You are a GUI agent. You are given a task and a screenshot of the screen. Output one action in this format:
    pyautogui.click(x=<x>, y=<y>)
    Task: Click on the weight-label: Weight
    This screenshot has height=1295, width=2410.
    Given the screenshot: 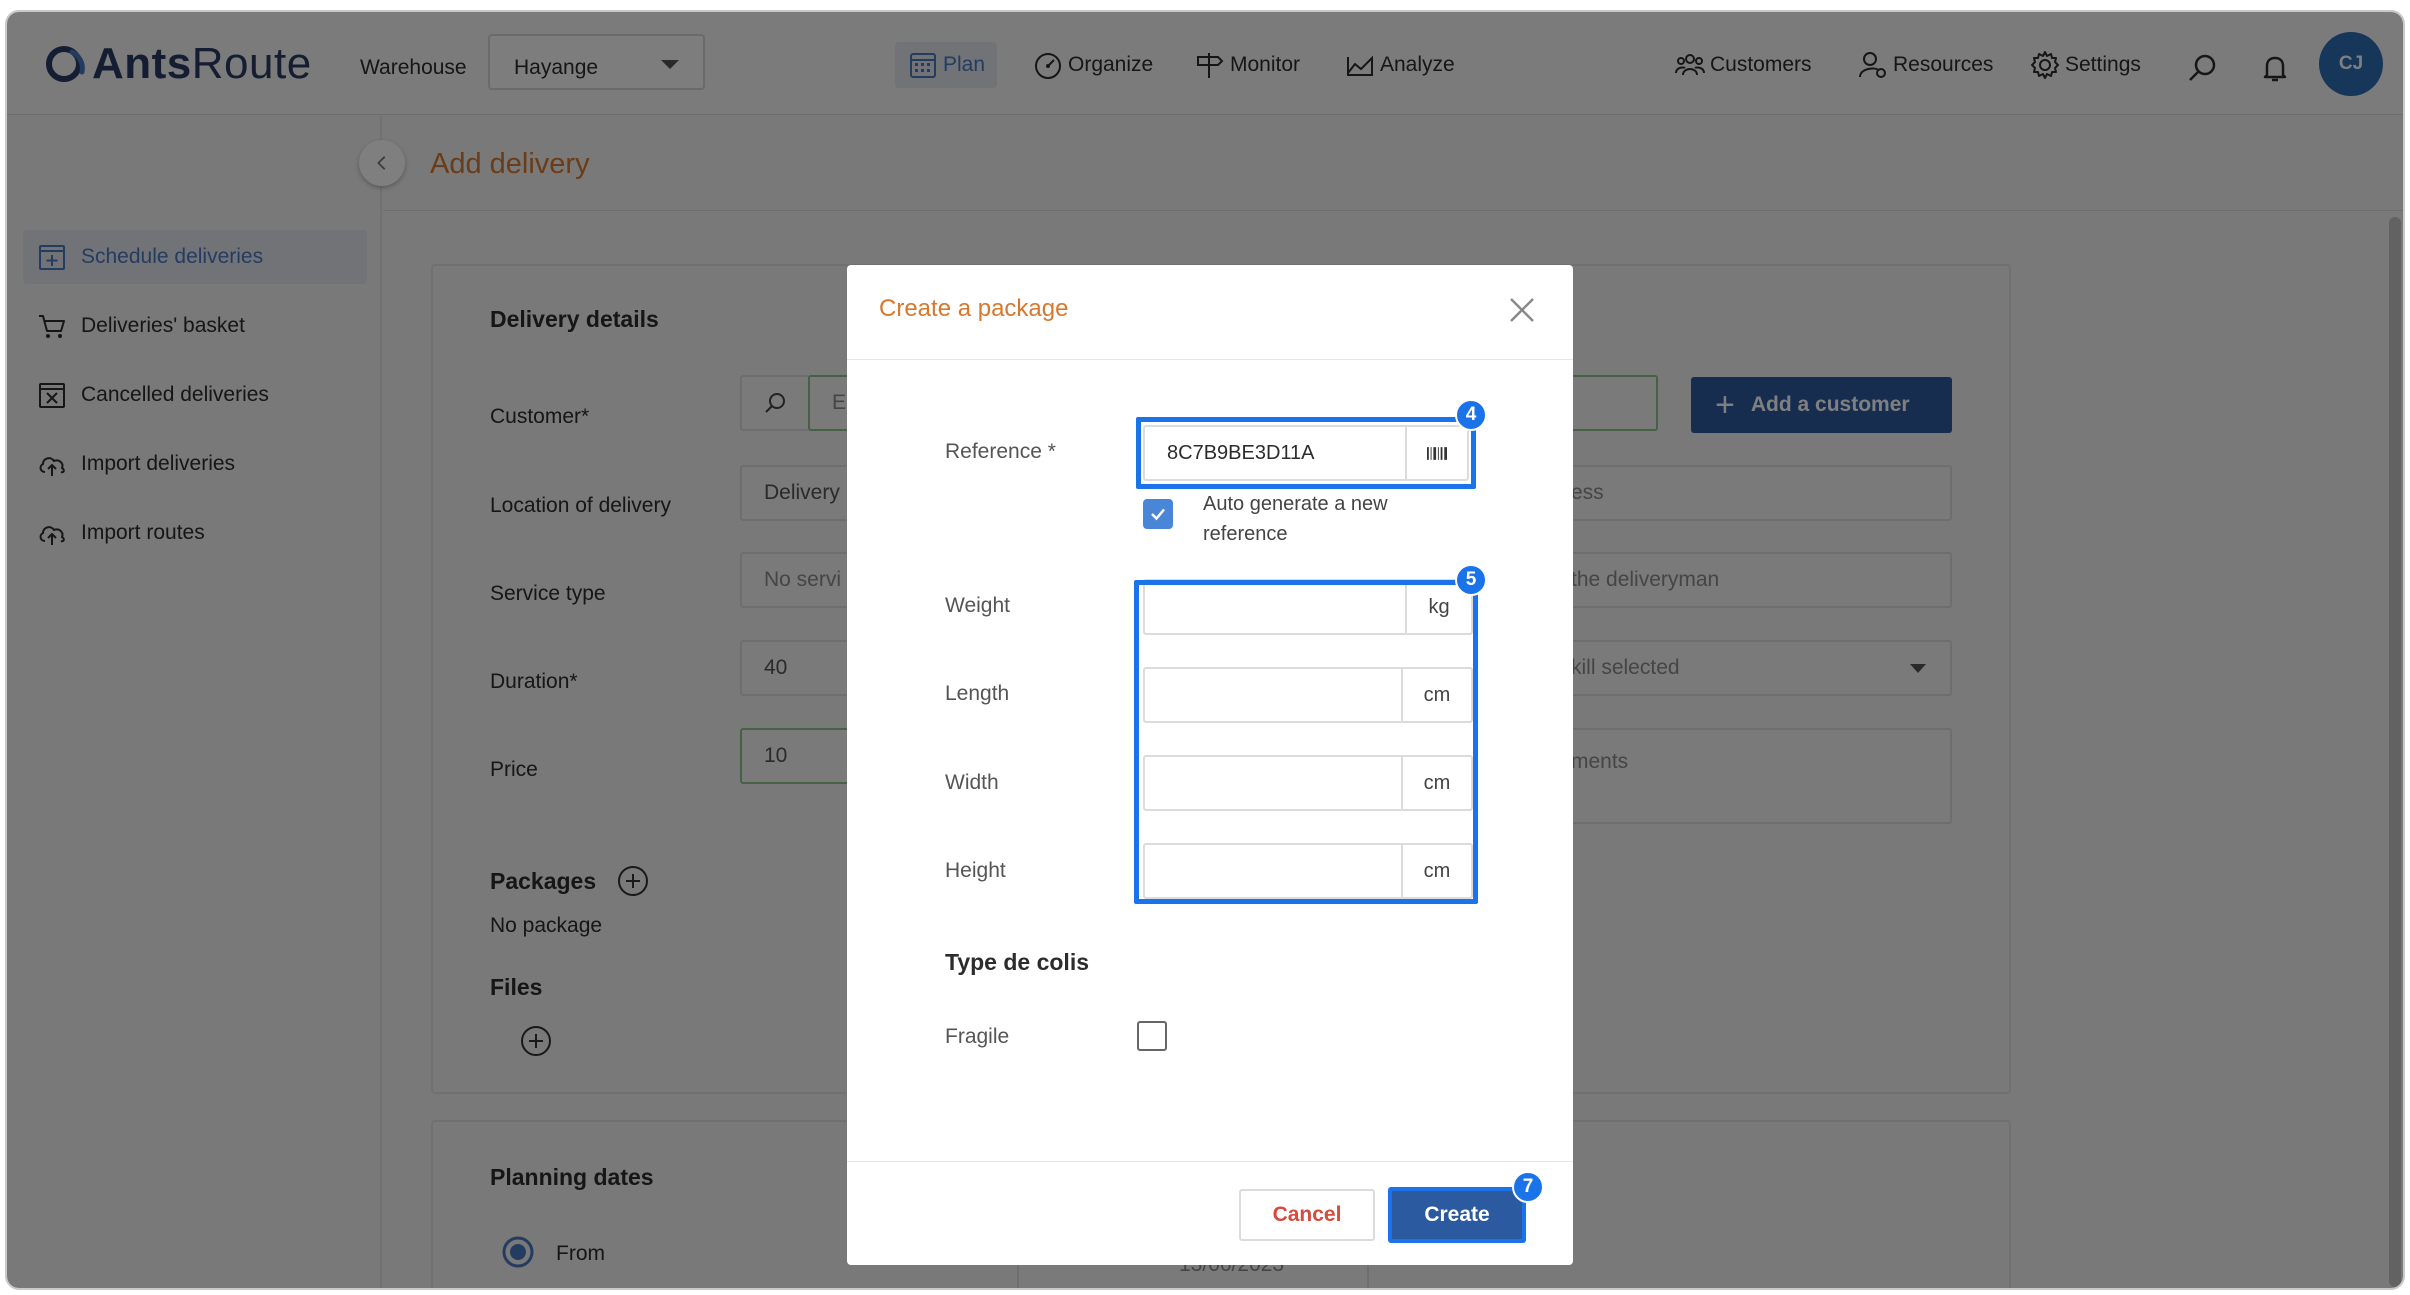 What is the action you would take?
    pyautogui.click(x=977, y=605)
    